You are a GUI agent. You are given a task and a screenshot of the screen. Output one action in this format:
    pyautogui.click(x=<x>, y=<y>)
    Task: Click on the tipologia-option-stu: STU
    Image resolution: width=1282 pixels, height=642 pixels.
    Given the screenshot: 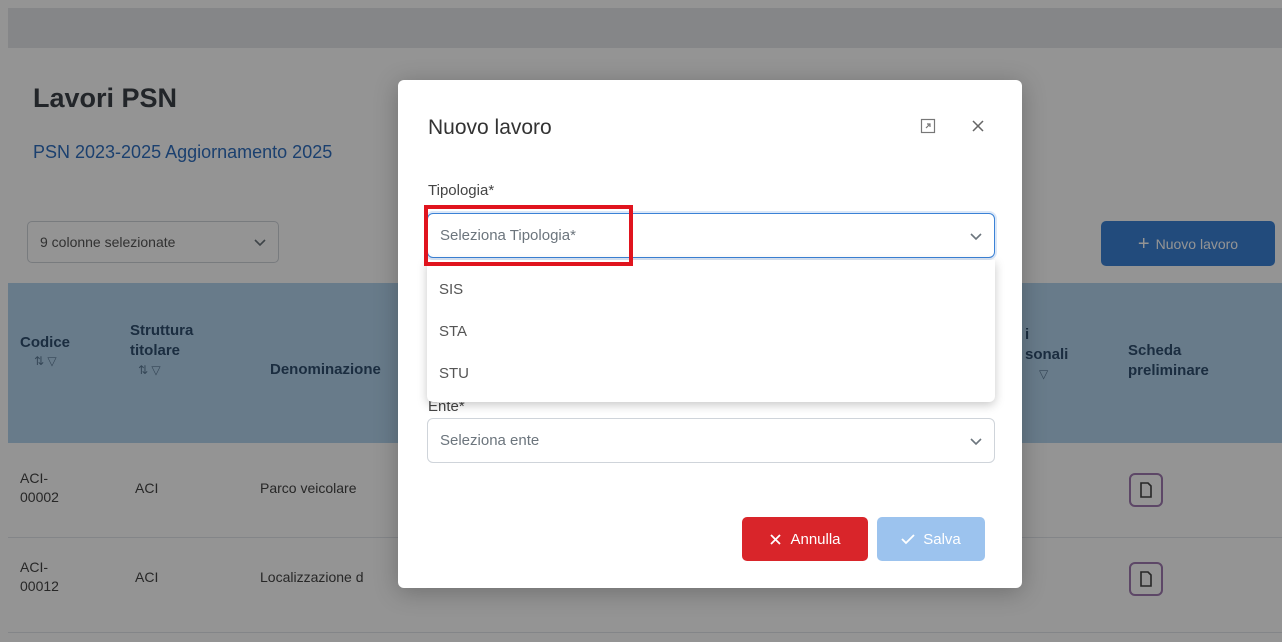 What is the action you would take?
    pyautogui.click(x=711, y=373)
    